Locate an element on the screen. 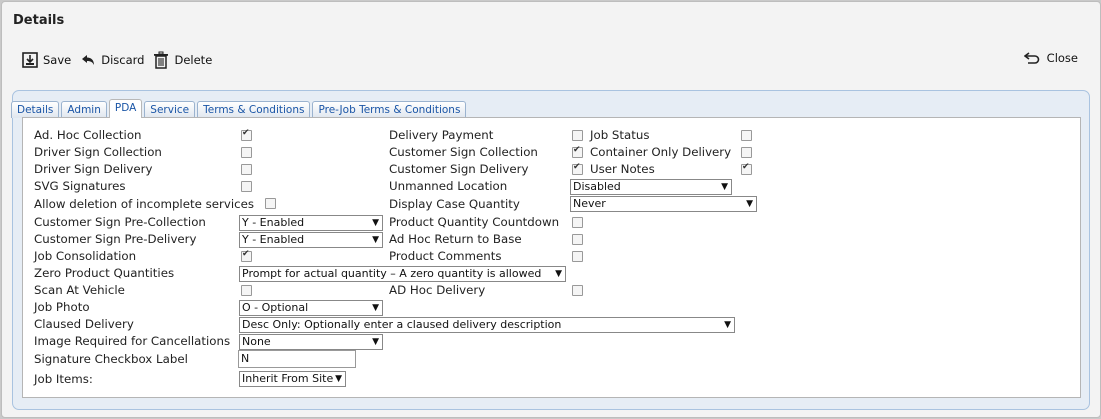  svg-signatures-checkbox is located at coordinates (246, 186).